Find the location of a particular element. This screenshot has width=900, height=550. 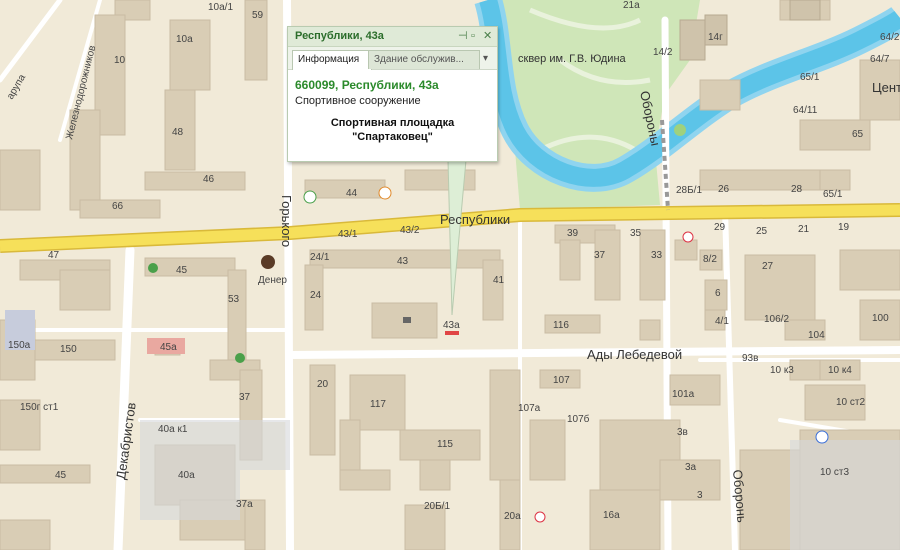

building-number-label: 39 is located at coordinates (573, 233).